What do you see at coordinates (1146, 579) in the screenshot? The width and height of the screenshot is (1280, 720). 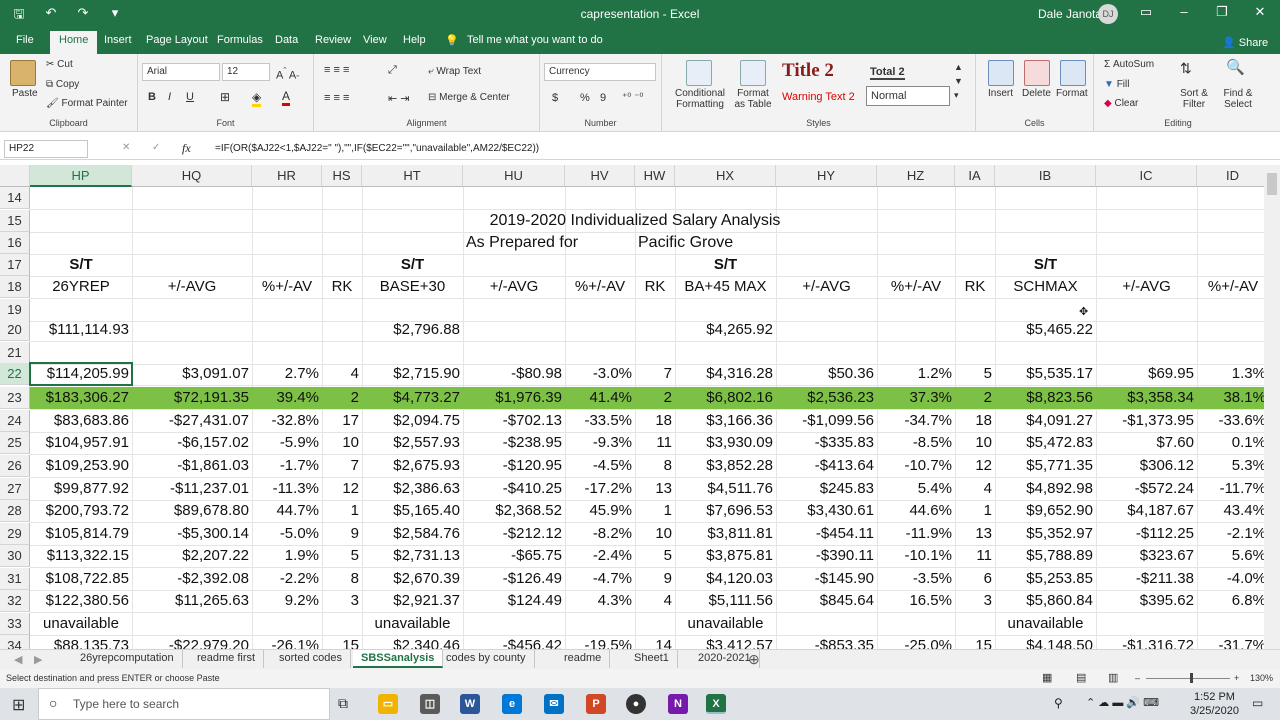 I see `data-cell: -$211.38` at bounding box center [1146, 579].